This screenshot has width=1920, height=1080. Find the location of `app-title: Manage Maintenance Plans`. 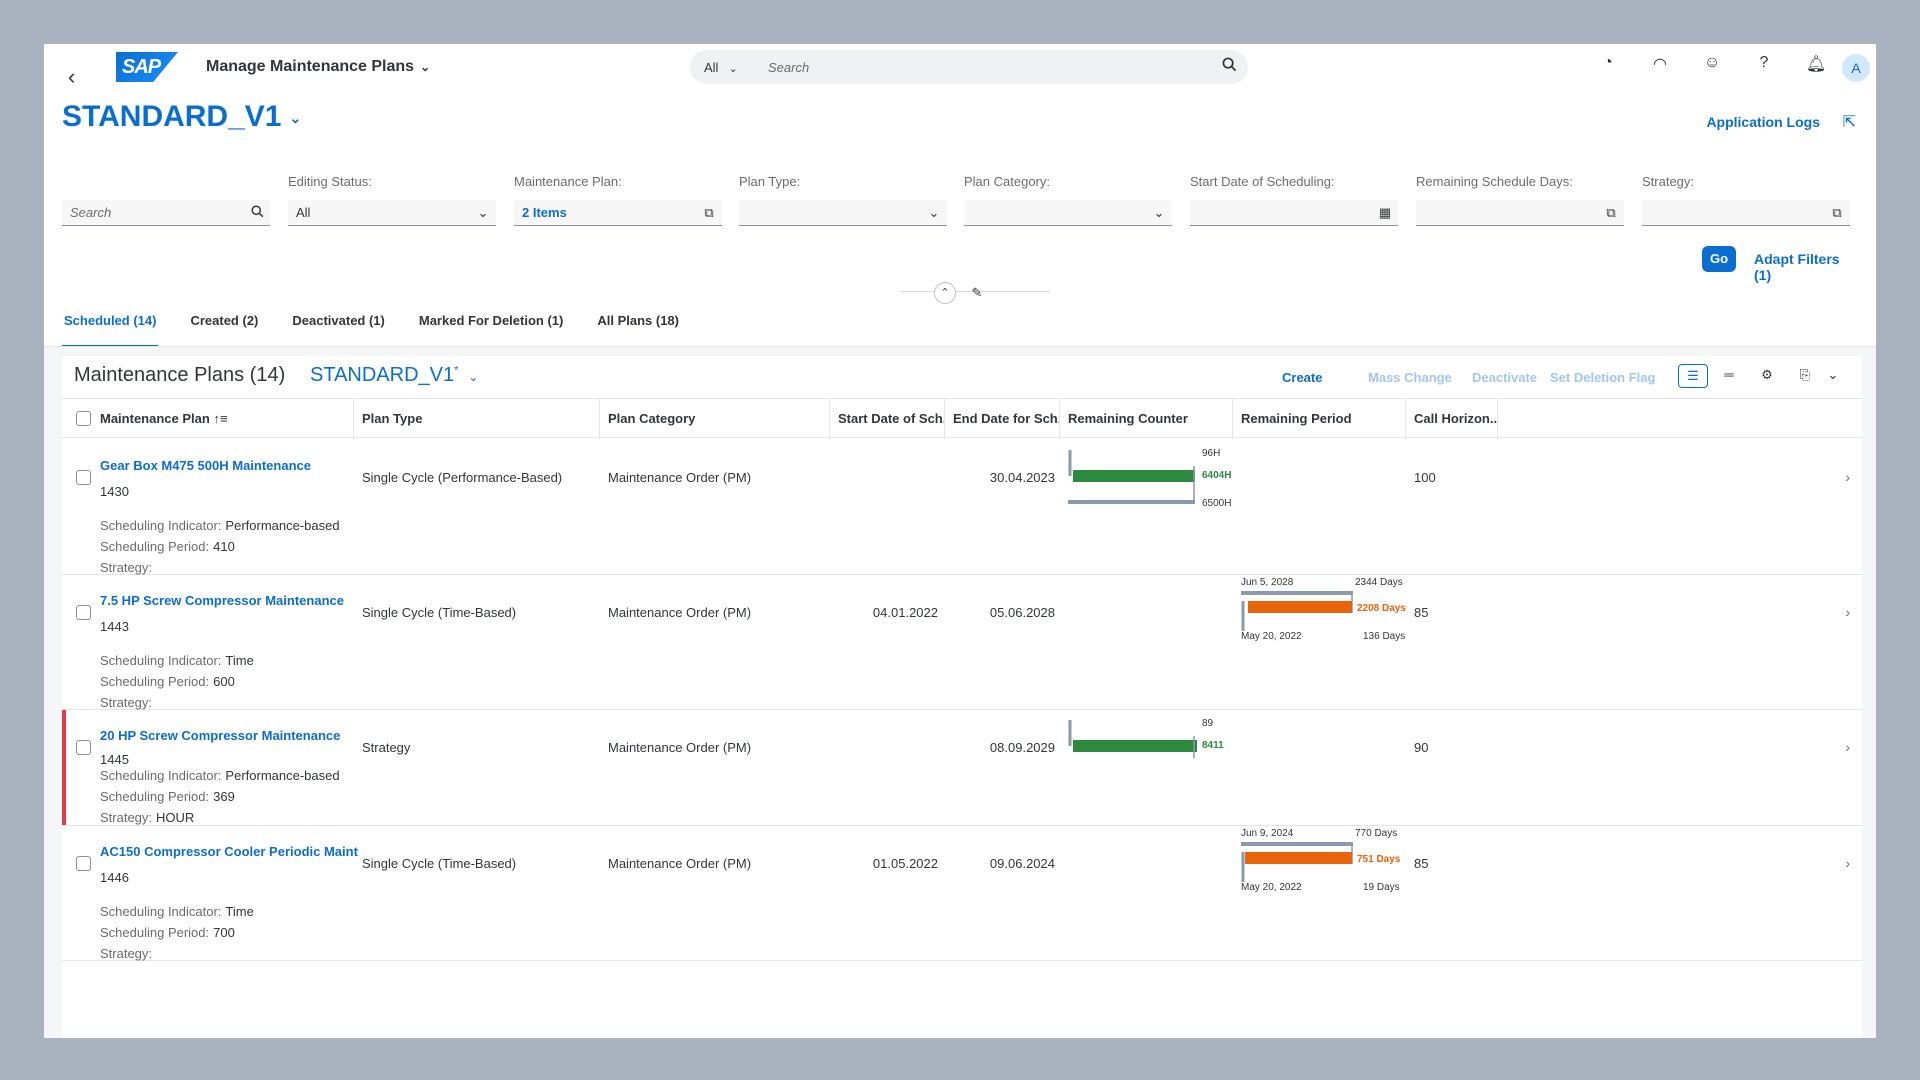

app-title: Manage Maintenance Plans is located at coordinates (310, 66).